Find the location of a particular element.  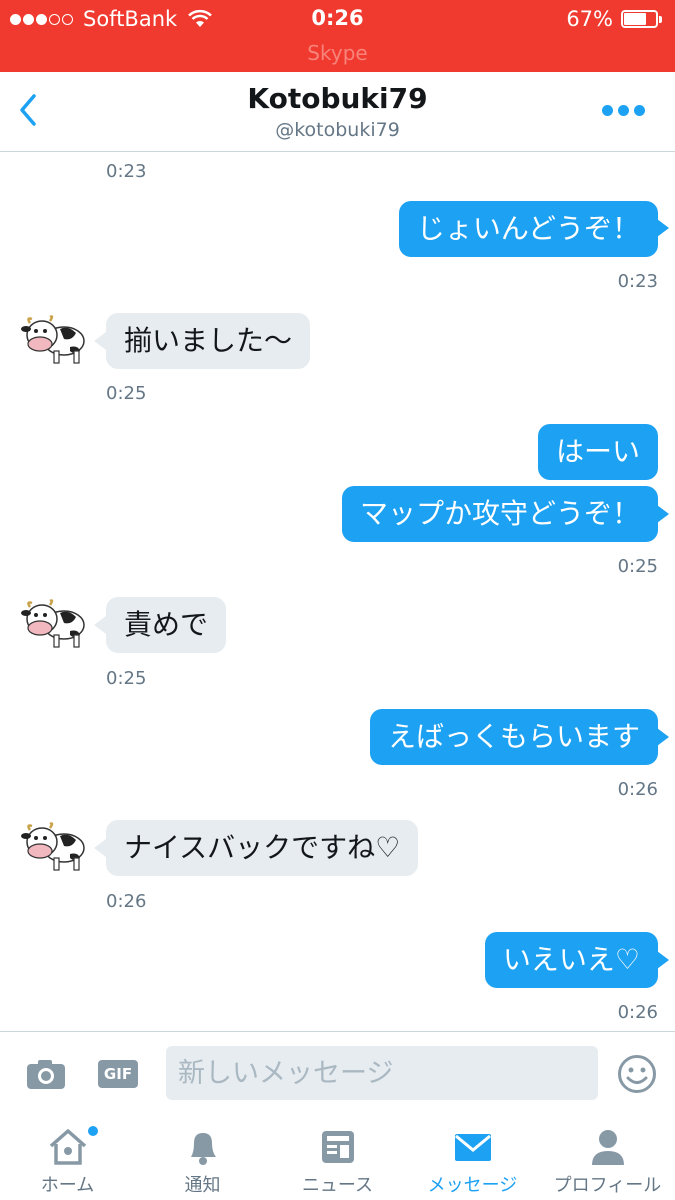

incoming-message-bubble: ナイスバックですね♡ is located at coordinates (262, 848).